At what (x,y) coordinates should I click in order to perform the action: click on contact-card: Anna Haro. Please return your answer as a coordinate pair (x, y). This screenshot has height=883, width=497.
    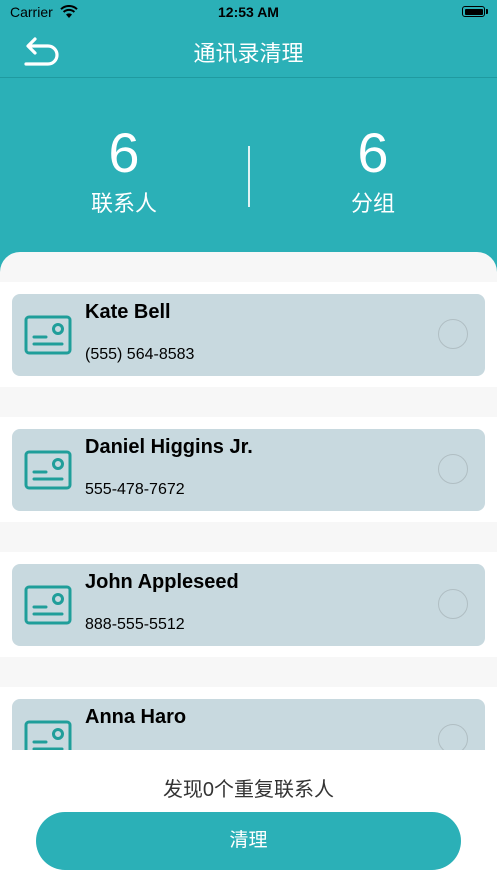
    Looking at the image, I should click on (248, 724).